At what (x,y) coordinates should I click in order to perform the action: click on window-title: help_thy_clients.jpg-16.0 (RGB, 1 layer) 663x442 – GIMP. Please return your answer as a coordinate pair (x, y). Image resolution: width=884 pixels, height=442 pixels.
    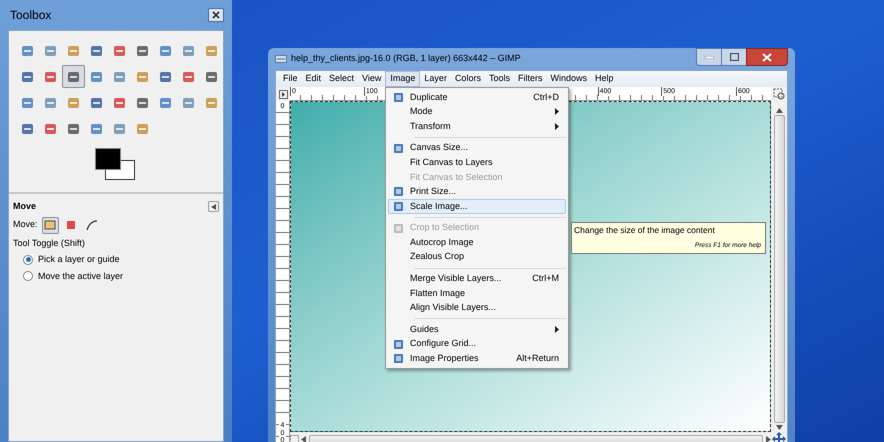
    Looking at the image, I should click on (406, 59).